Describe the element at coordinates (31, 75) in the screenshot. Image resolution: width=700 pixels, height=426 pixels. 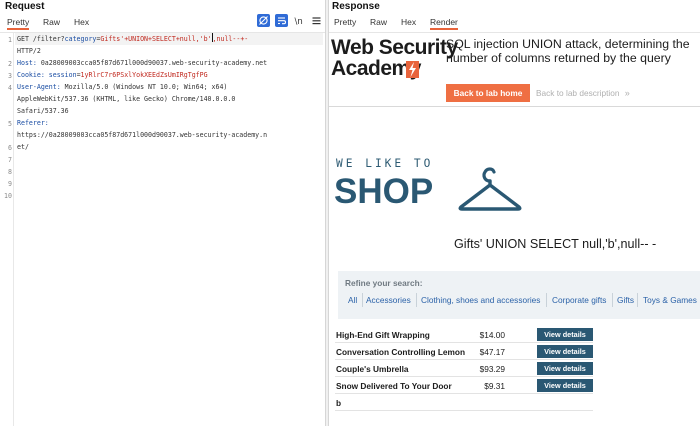
I see `header-name: Cookie:` at that location.